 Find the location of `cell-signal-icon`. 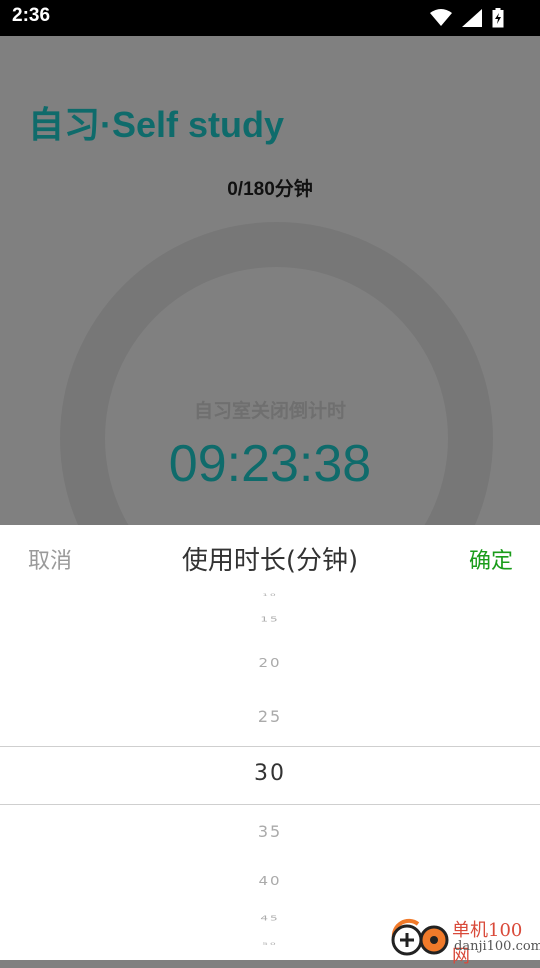

cell-signal-icon is located at coordinates (472, 20).